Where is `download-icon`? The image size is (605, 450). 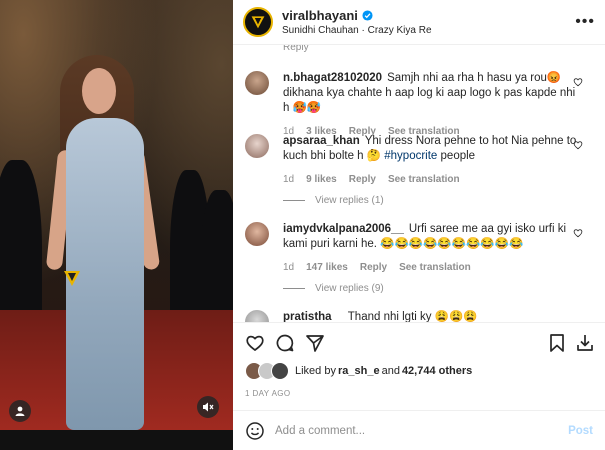
download-icon is located at coordinates (585, 343).